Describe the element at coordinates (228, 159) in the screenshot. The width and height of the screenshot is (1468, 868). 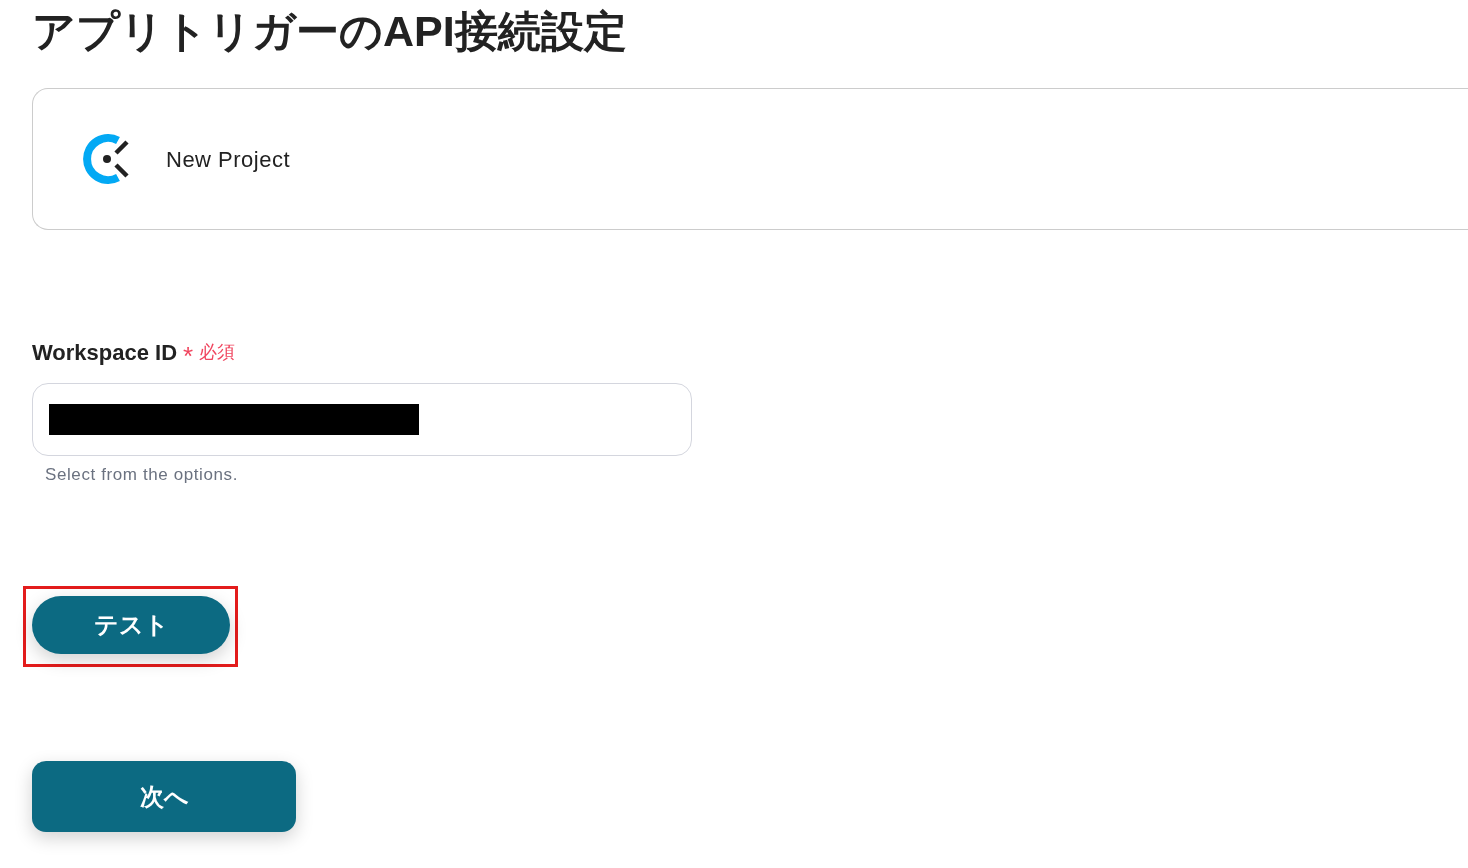
I see `project-name: New Project` at that location.